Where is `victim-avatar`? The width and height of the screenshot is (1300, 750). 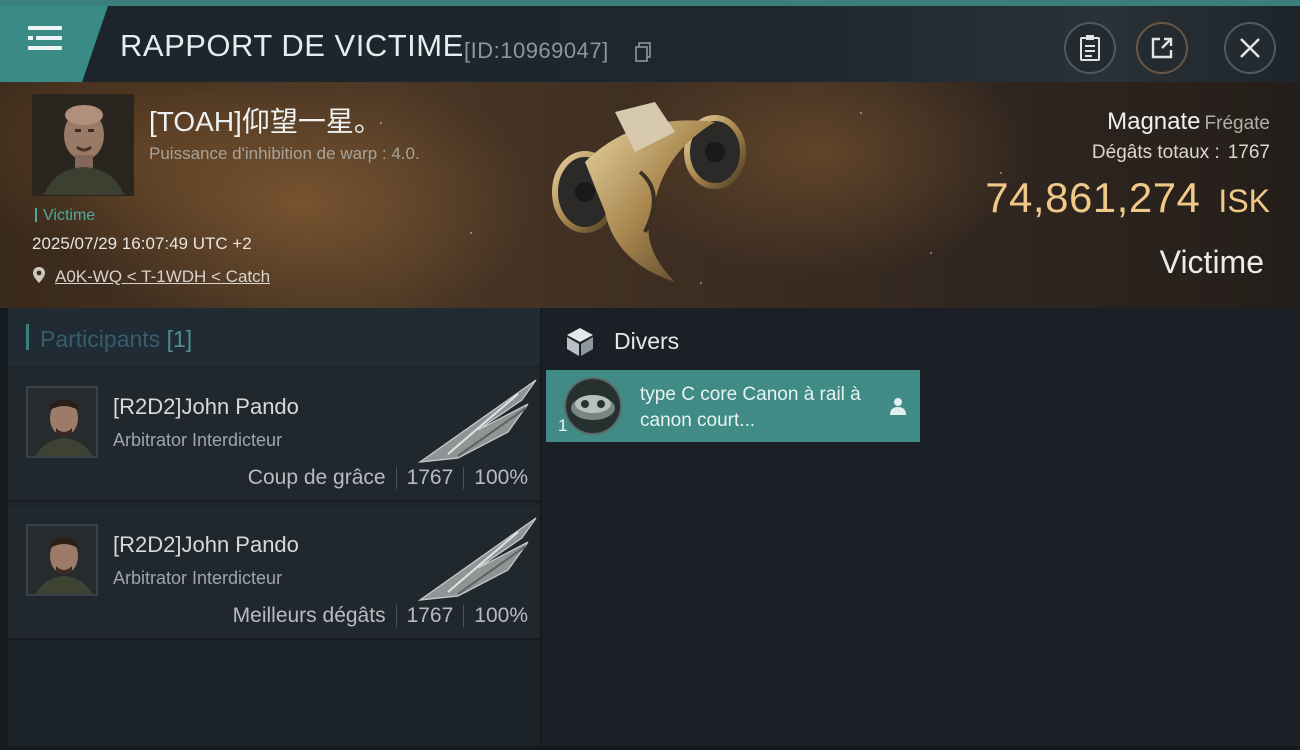 victim-avatar is located at coordinates (83, 145).